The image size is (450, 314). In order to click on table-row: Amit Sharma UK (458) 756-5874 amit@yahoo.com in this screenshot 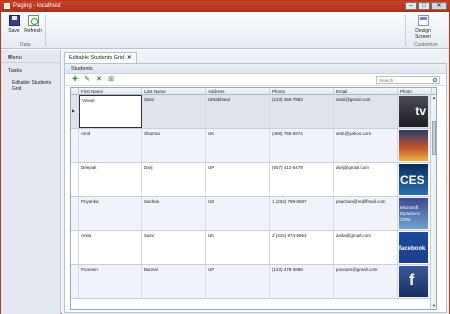, I will do `click(253, 146)`.